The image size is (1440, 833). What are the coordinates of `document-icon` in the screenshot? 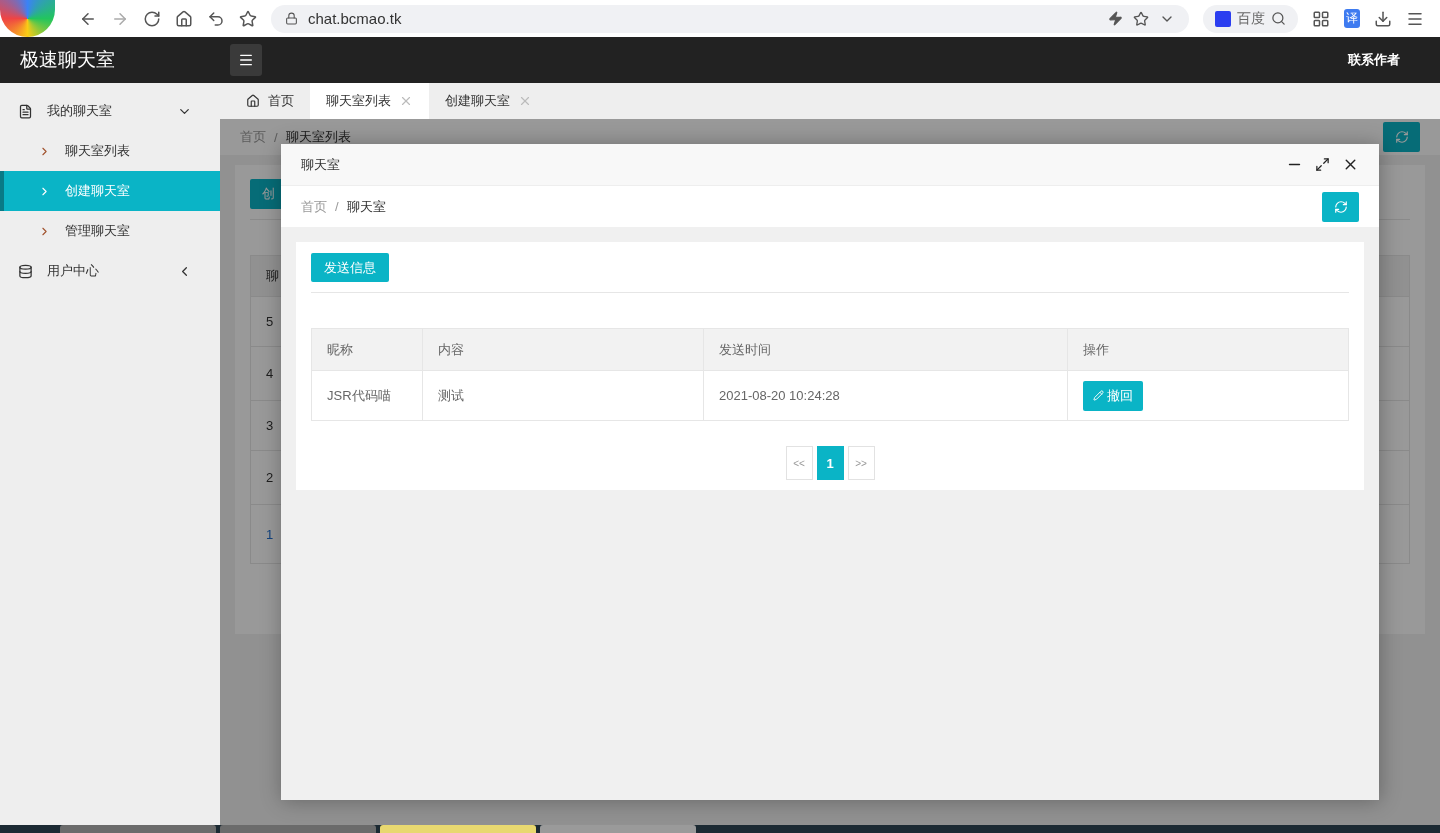 It's located at (25, 111).